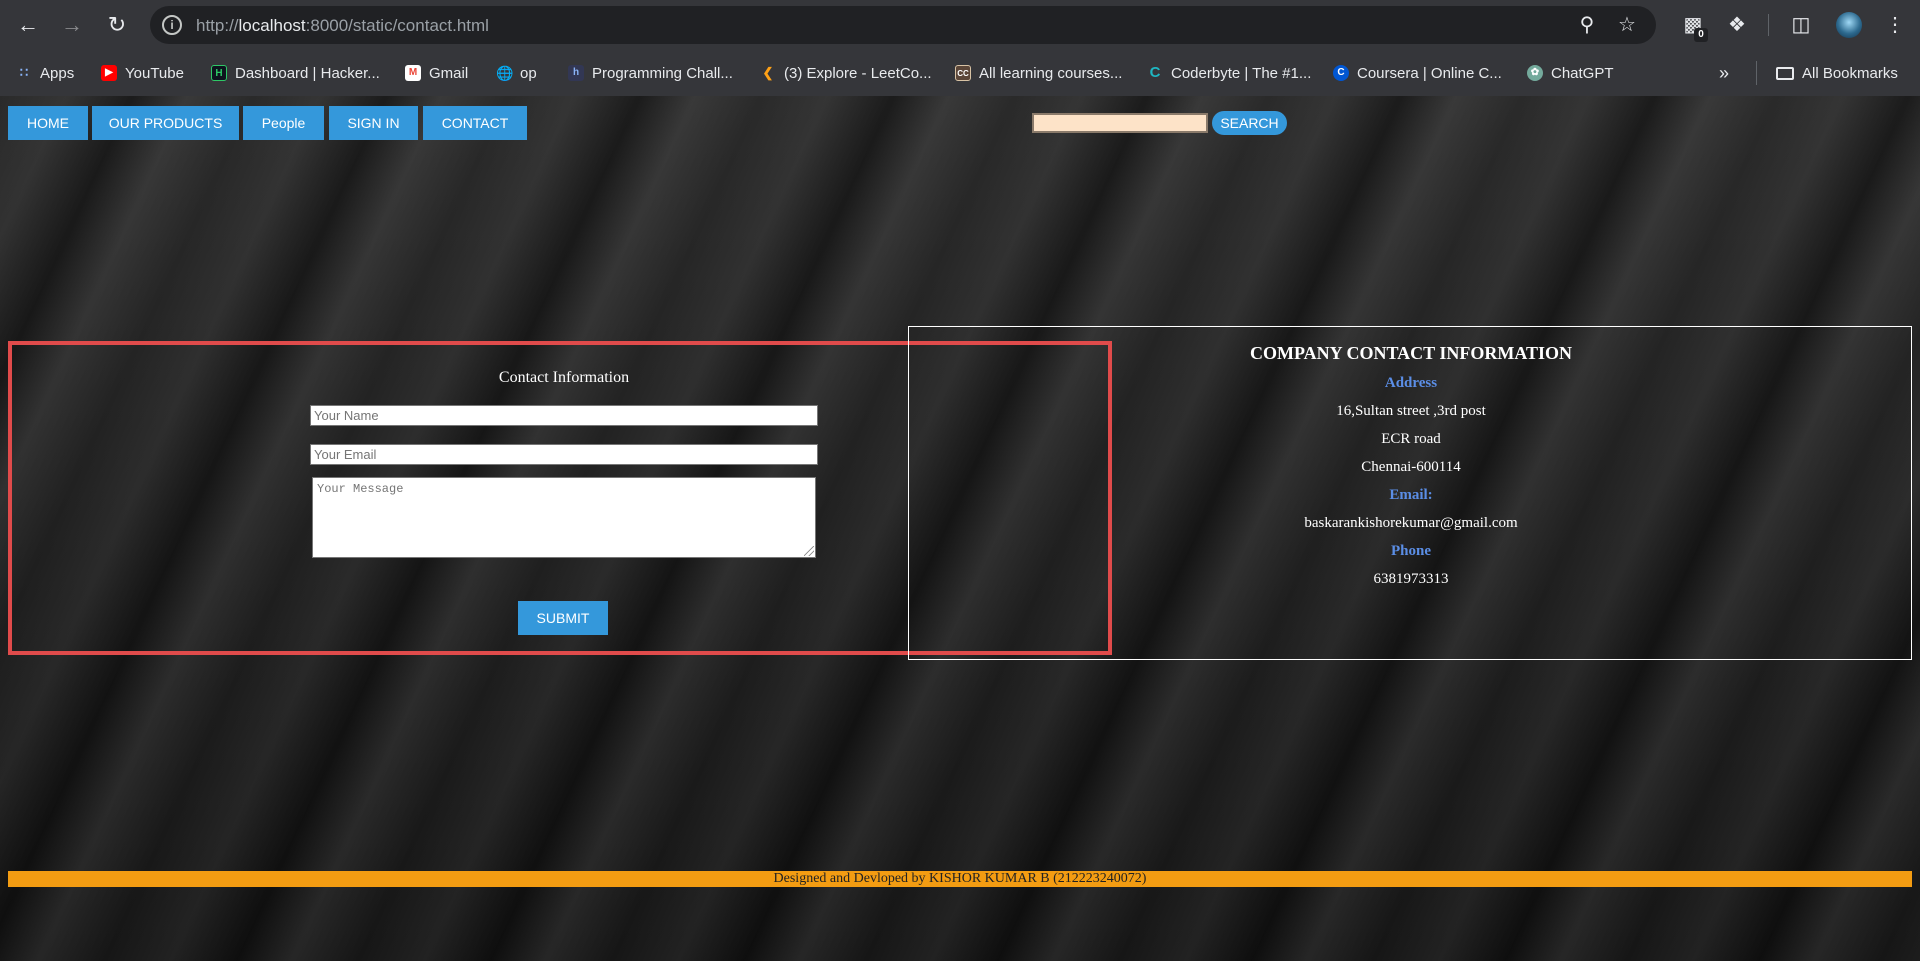 This screenshot has height=961, width=1920. Describe the element at coordinates (528, 73) in the screenshot. I see `bookmark-label: op` at that location.